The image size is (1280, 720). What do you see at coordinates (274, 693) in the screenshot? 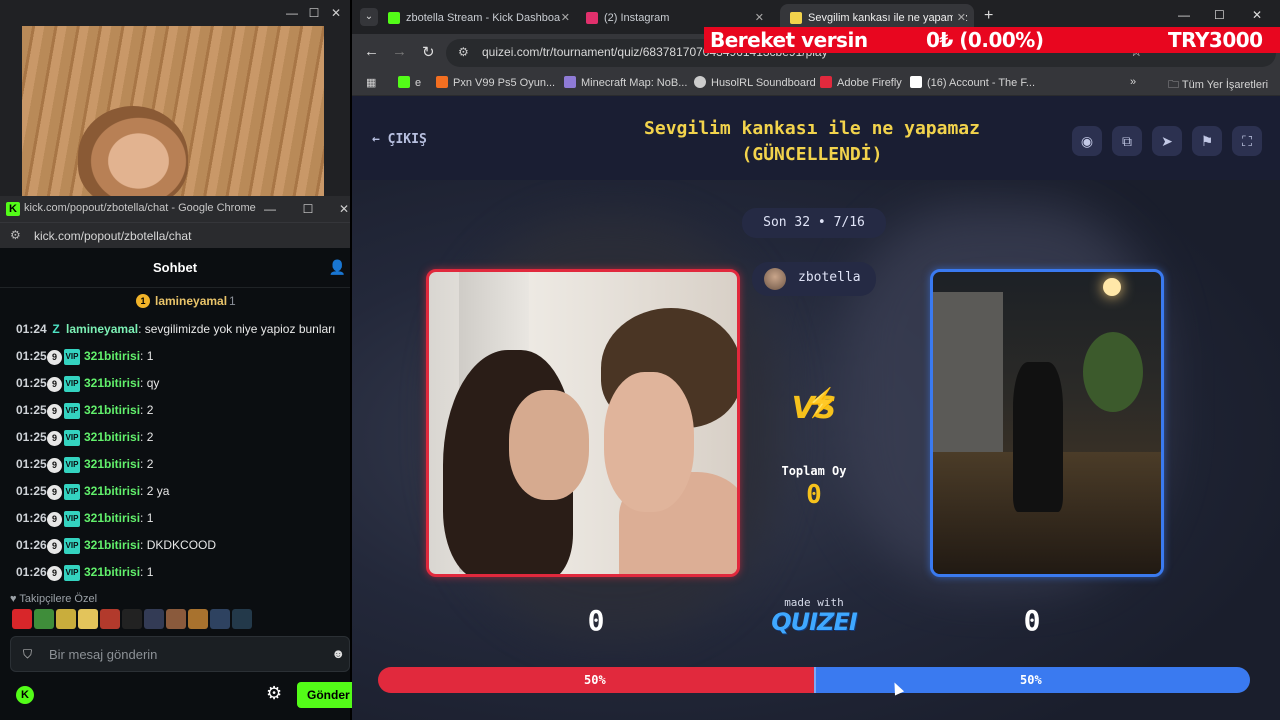
I see `gear-icon: ⚙` at bounding box center [274, 693].